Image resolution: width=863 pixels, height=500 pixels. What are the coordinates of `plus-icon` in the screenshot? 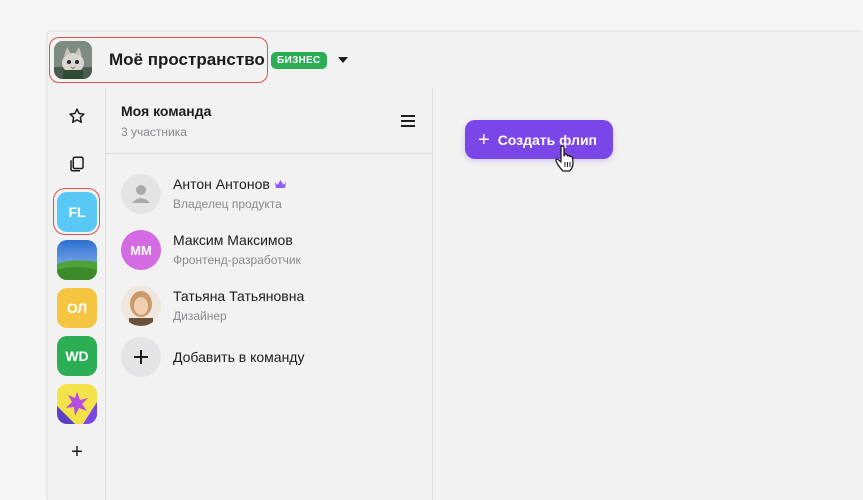 It's located at (141, 357).